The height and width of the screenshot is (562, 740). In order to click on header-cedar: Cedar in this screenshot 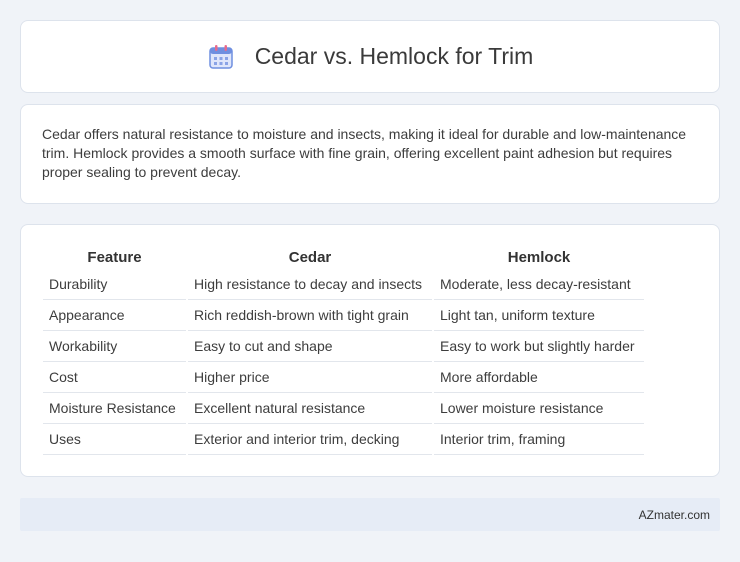, I will do `click(310, 257)`.